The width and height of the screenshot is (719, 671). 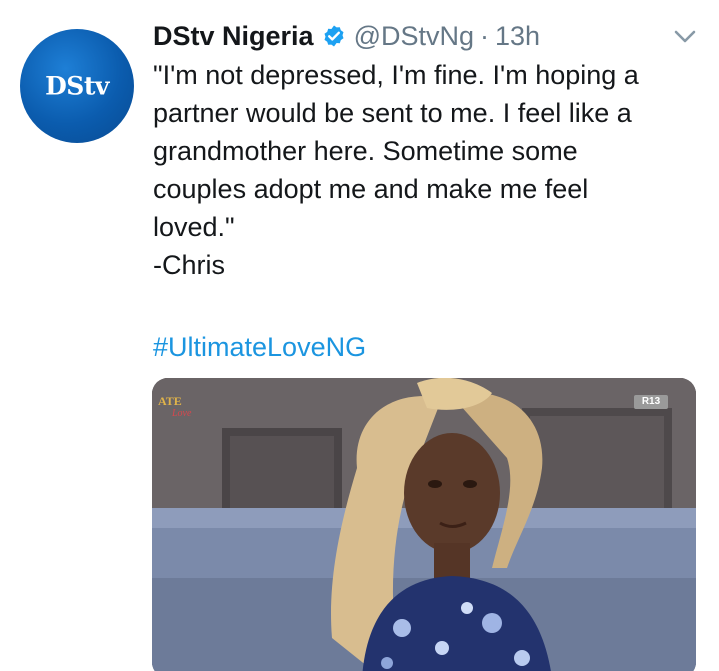 What do you see at coordinates (170, 401) in the screenshot?
I see `show-logo: ATE` at bounding box center [170, 401].